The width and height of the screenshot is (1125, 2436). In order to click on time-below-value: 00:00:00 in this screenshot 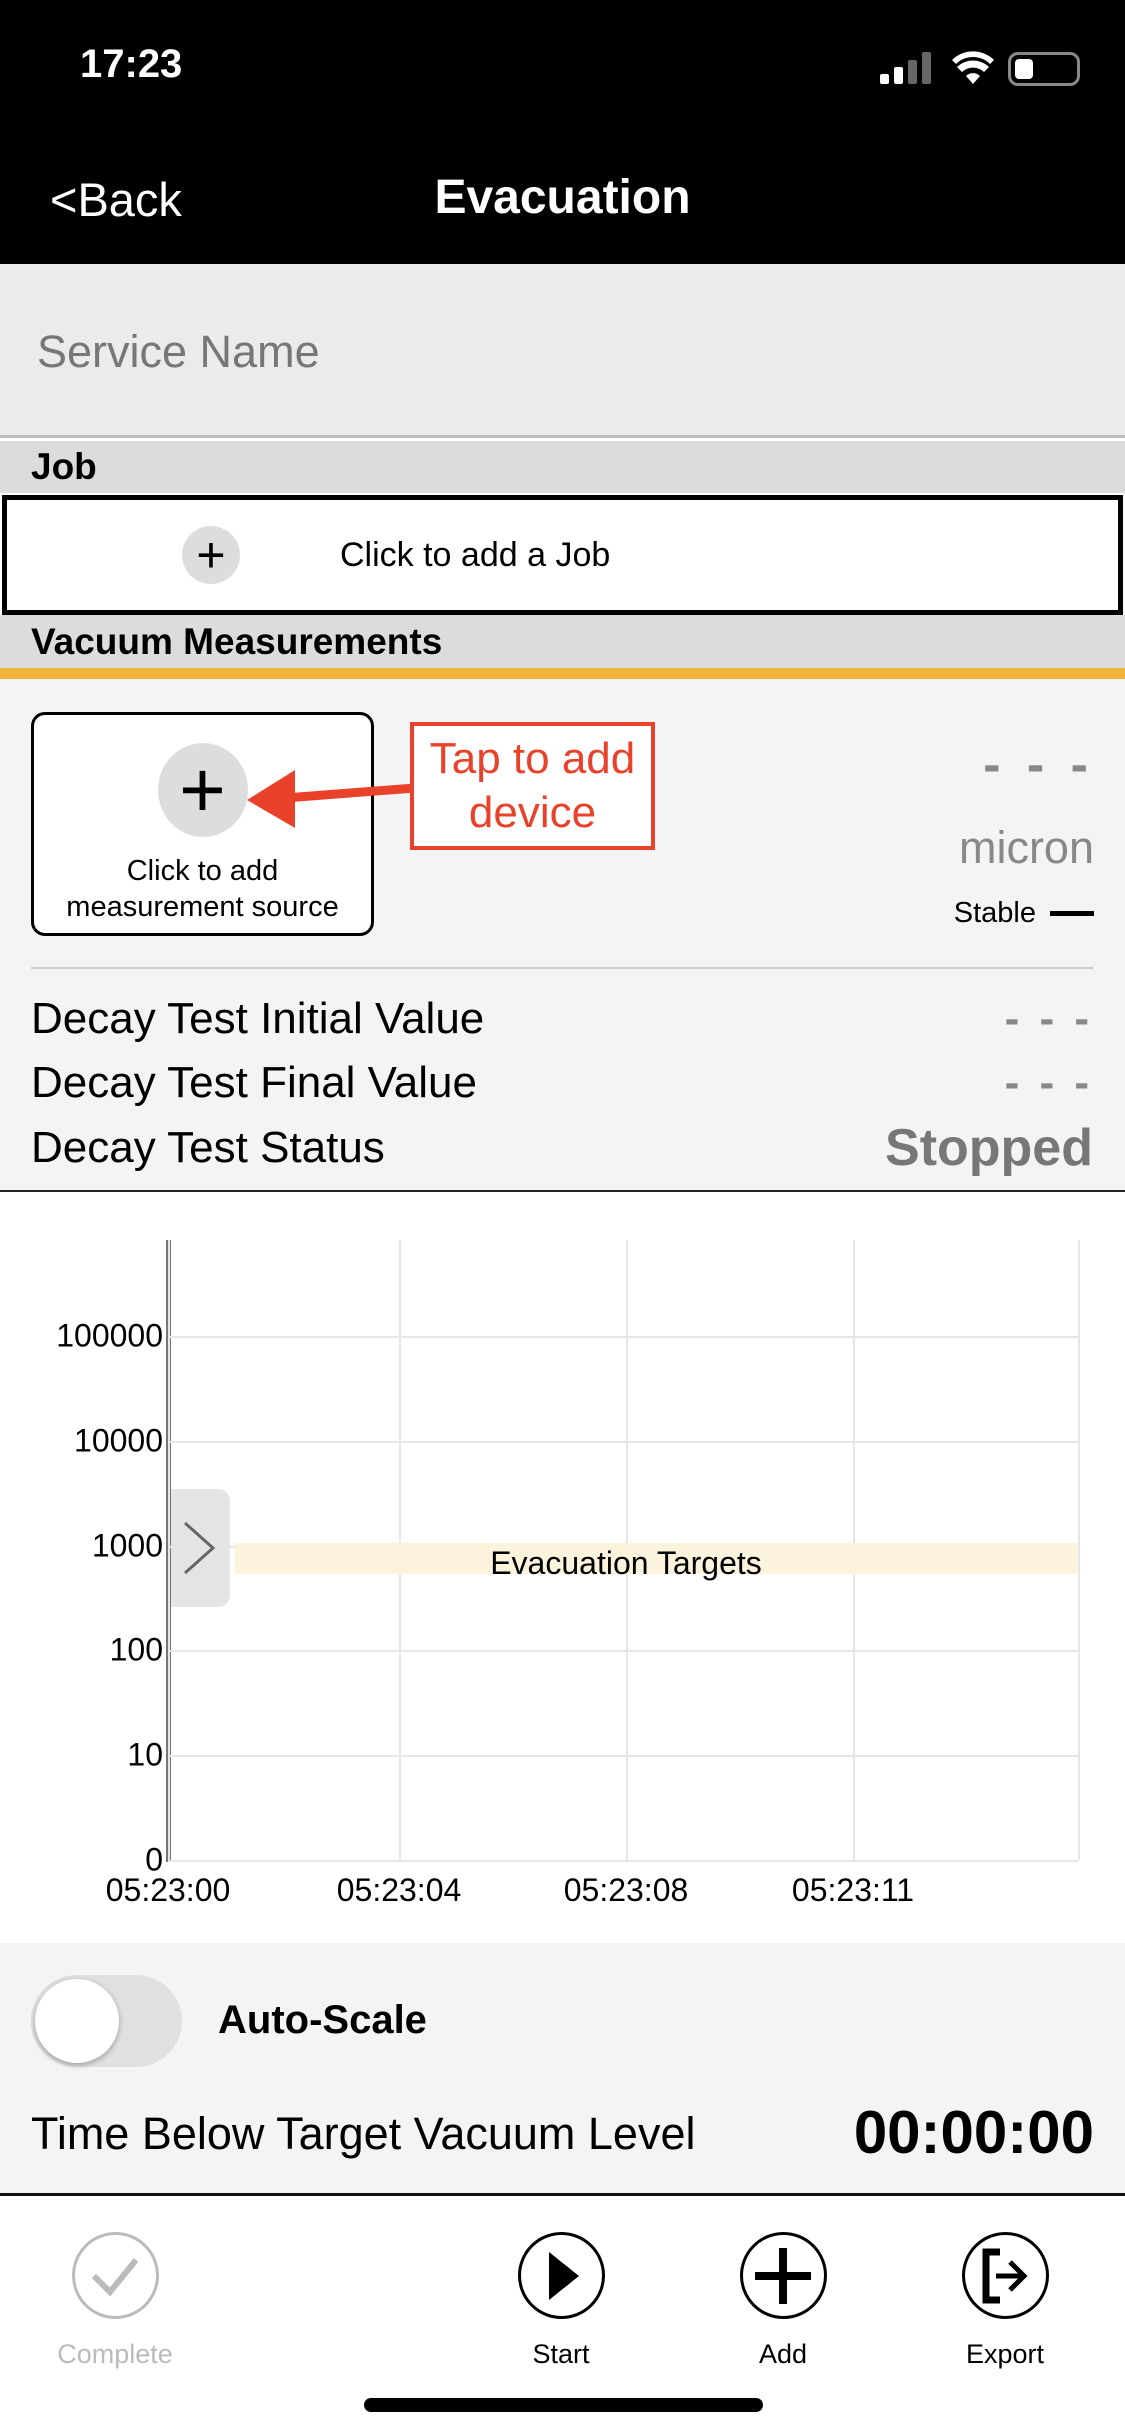, I will do `click(973, 2132)`.